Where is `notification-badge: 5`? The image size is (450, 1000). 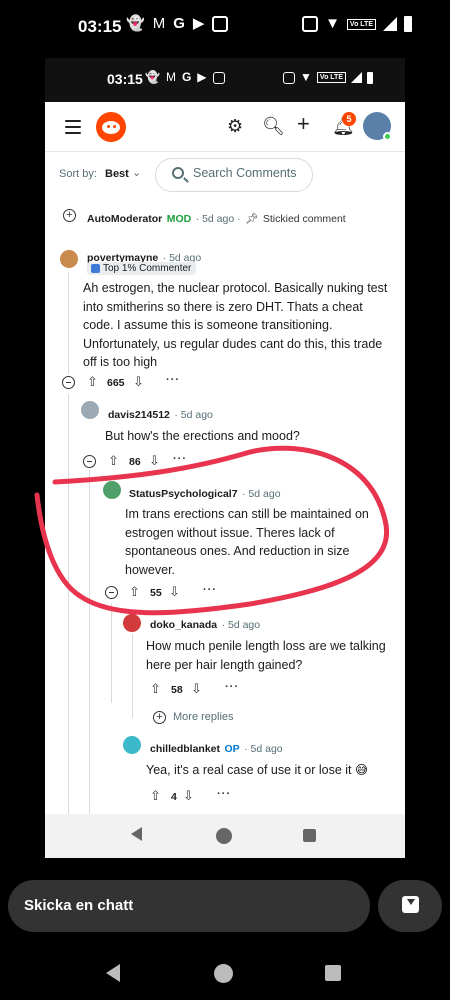
notification-badge: 5 is located at coordinates (349, 119).